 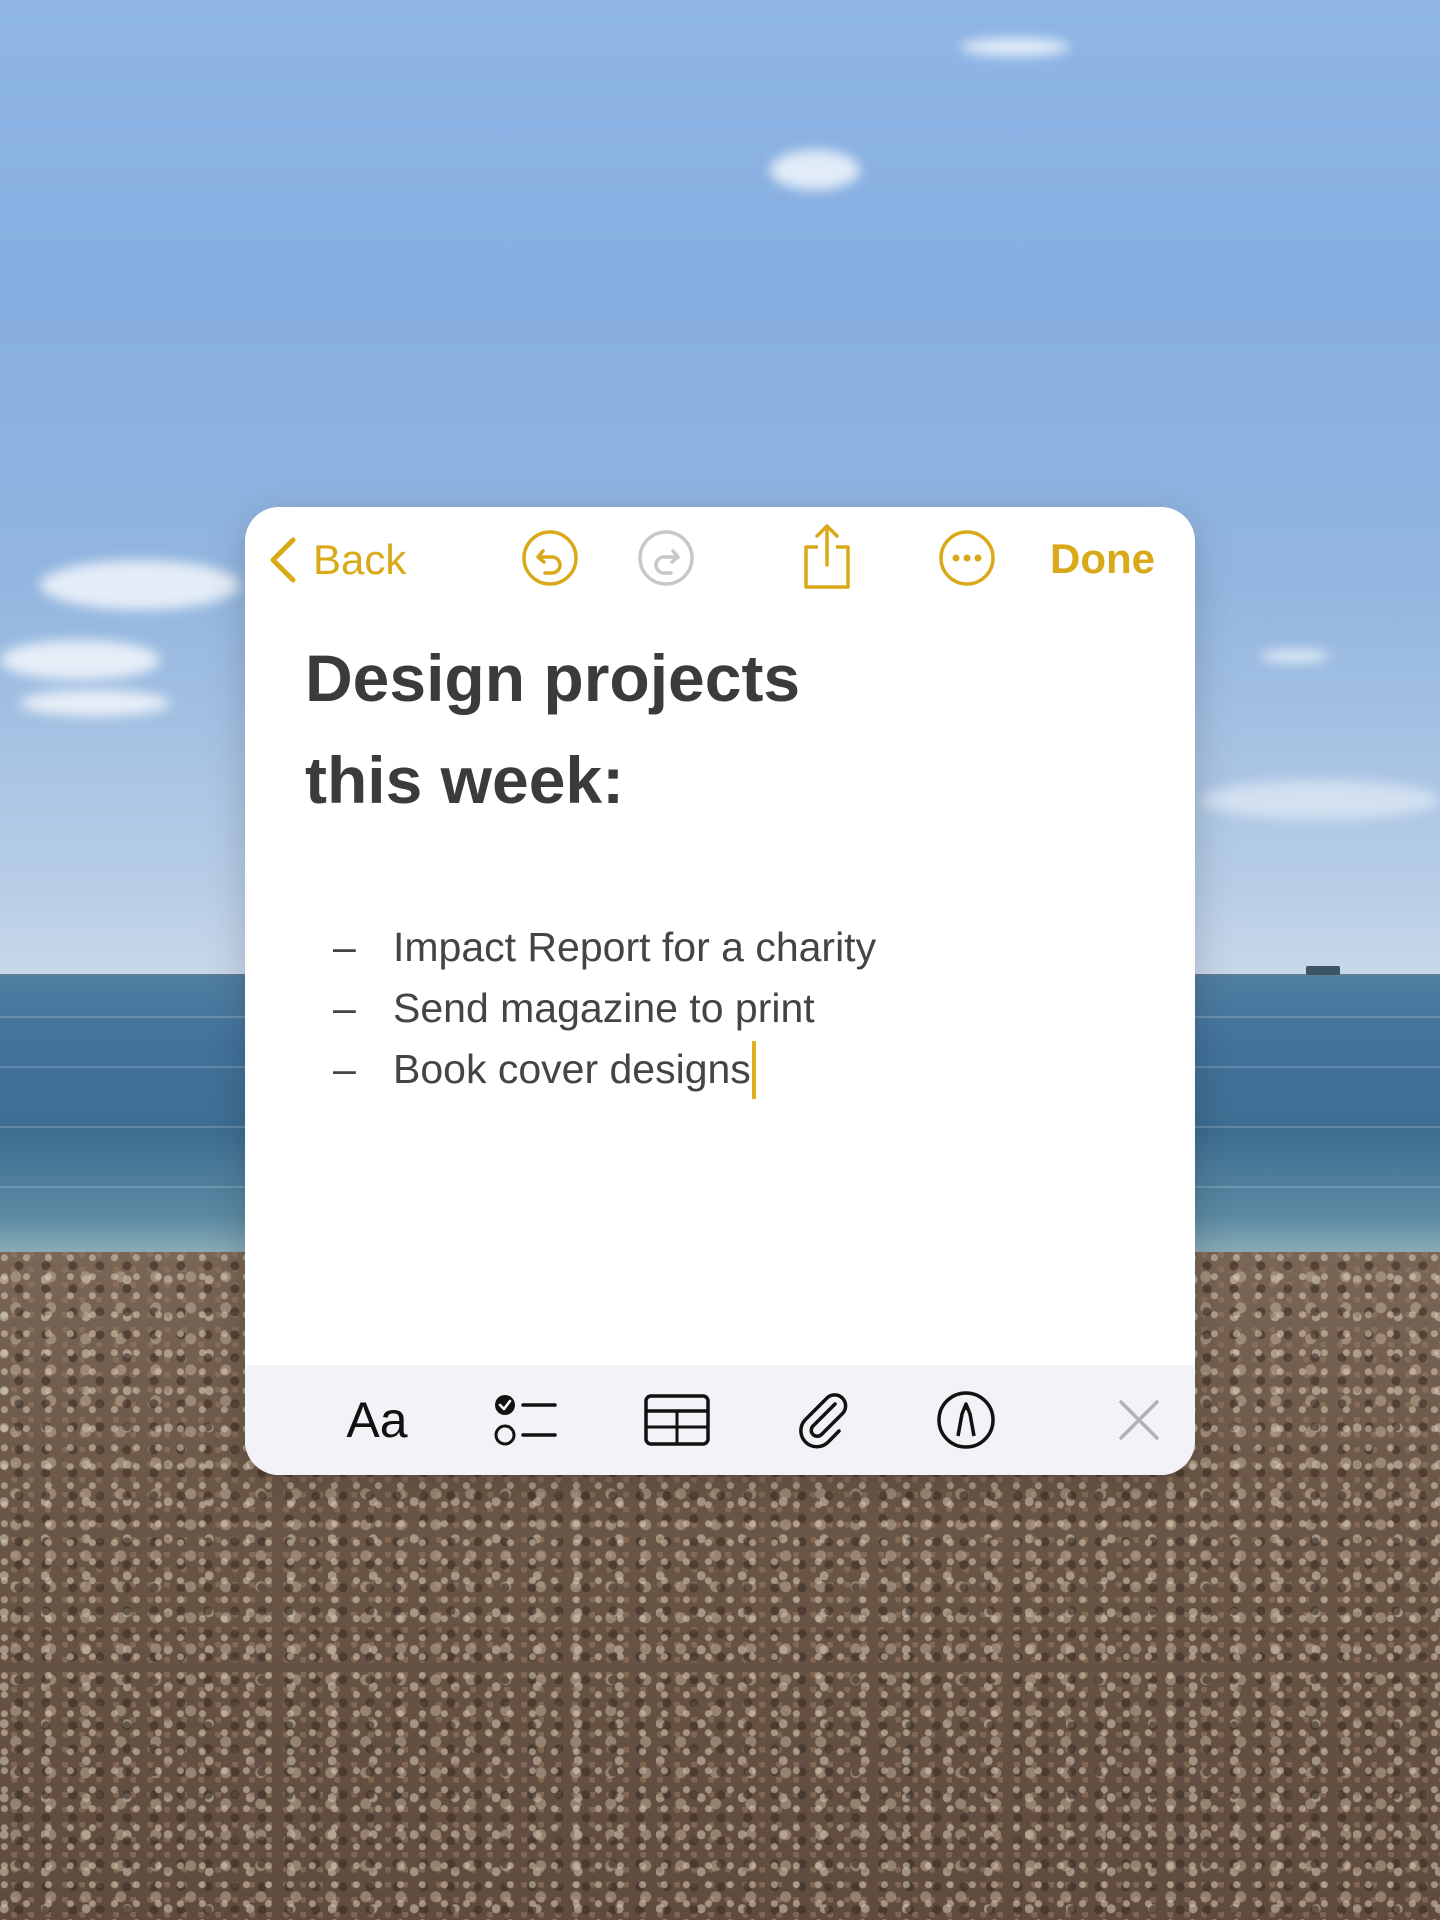 I want to click on chevron-left-icon, so click(x=283, y=560).